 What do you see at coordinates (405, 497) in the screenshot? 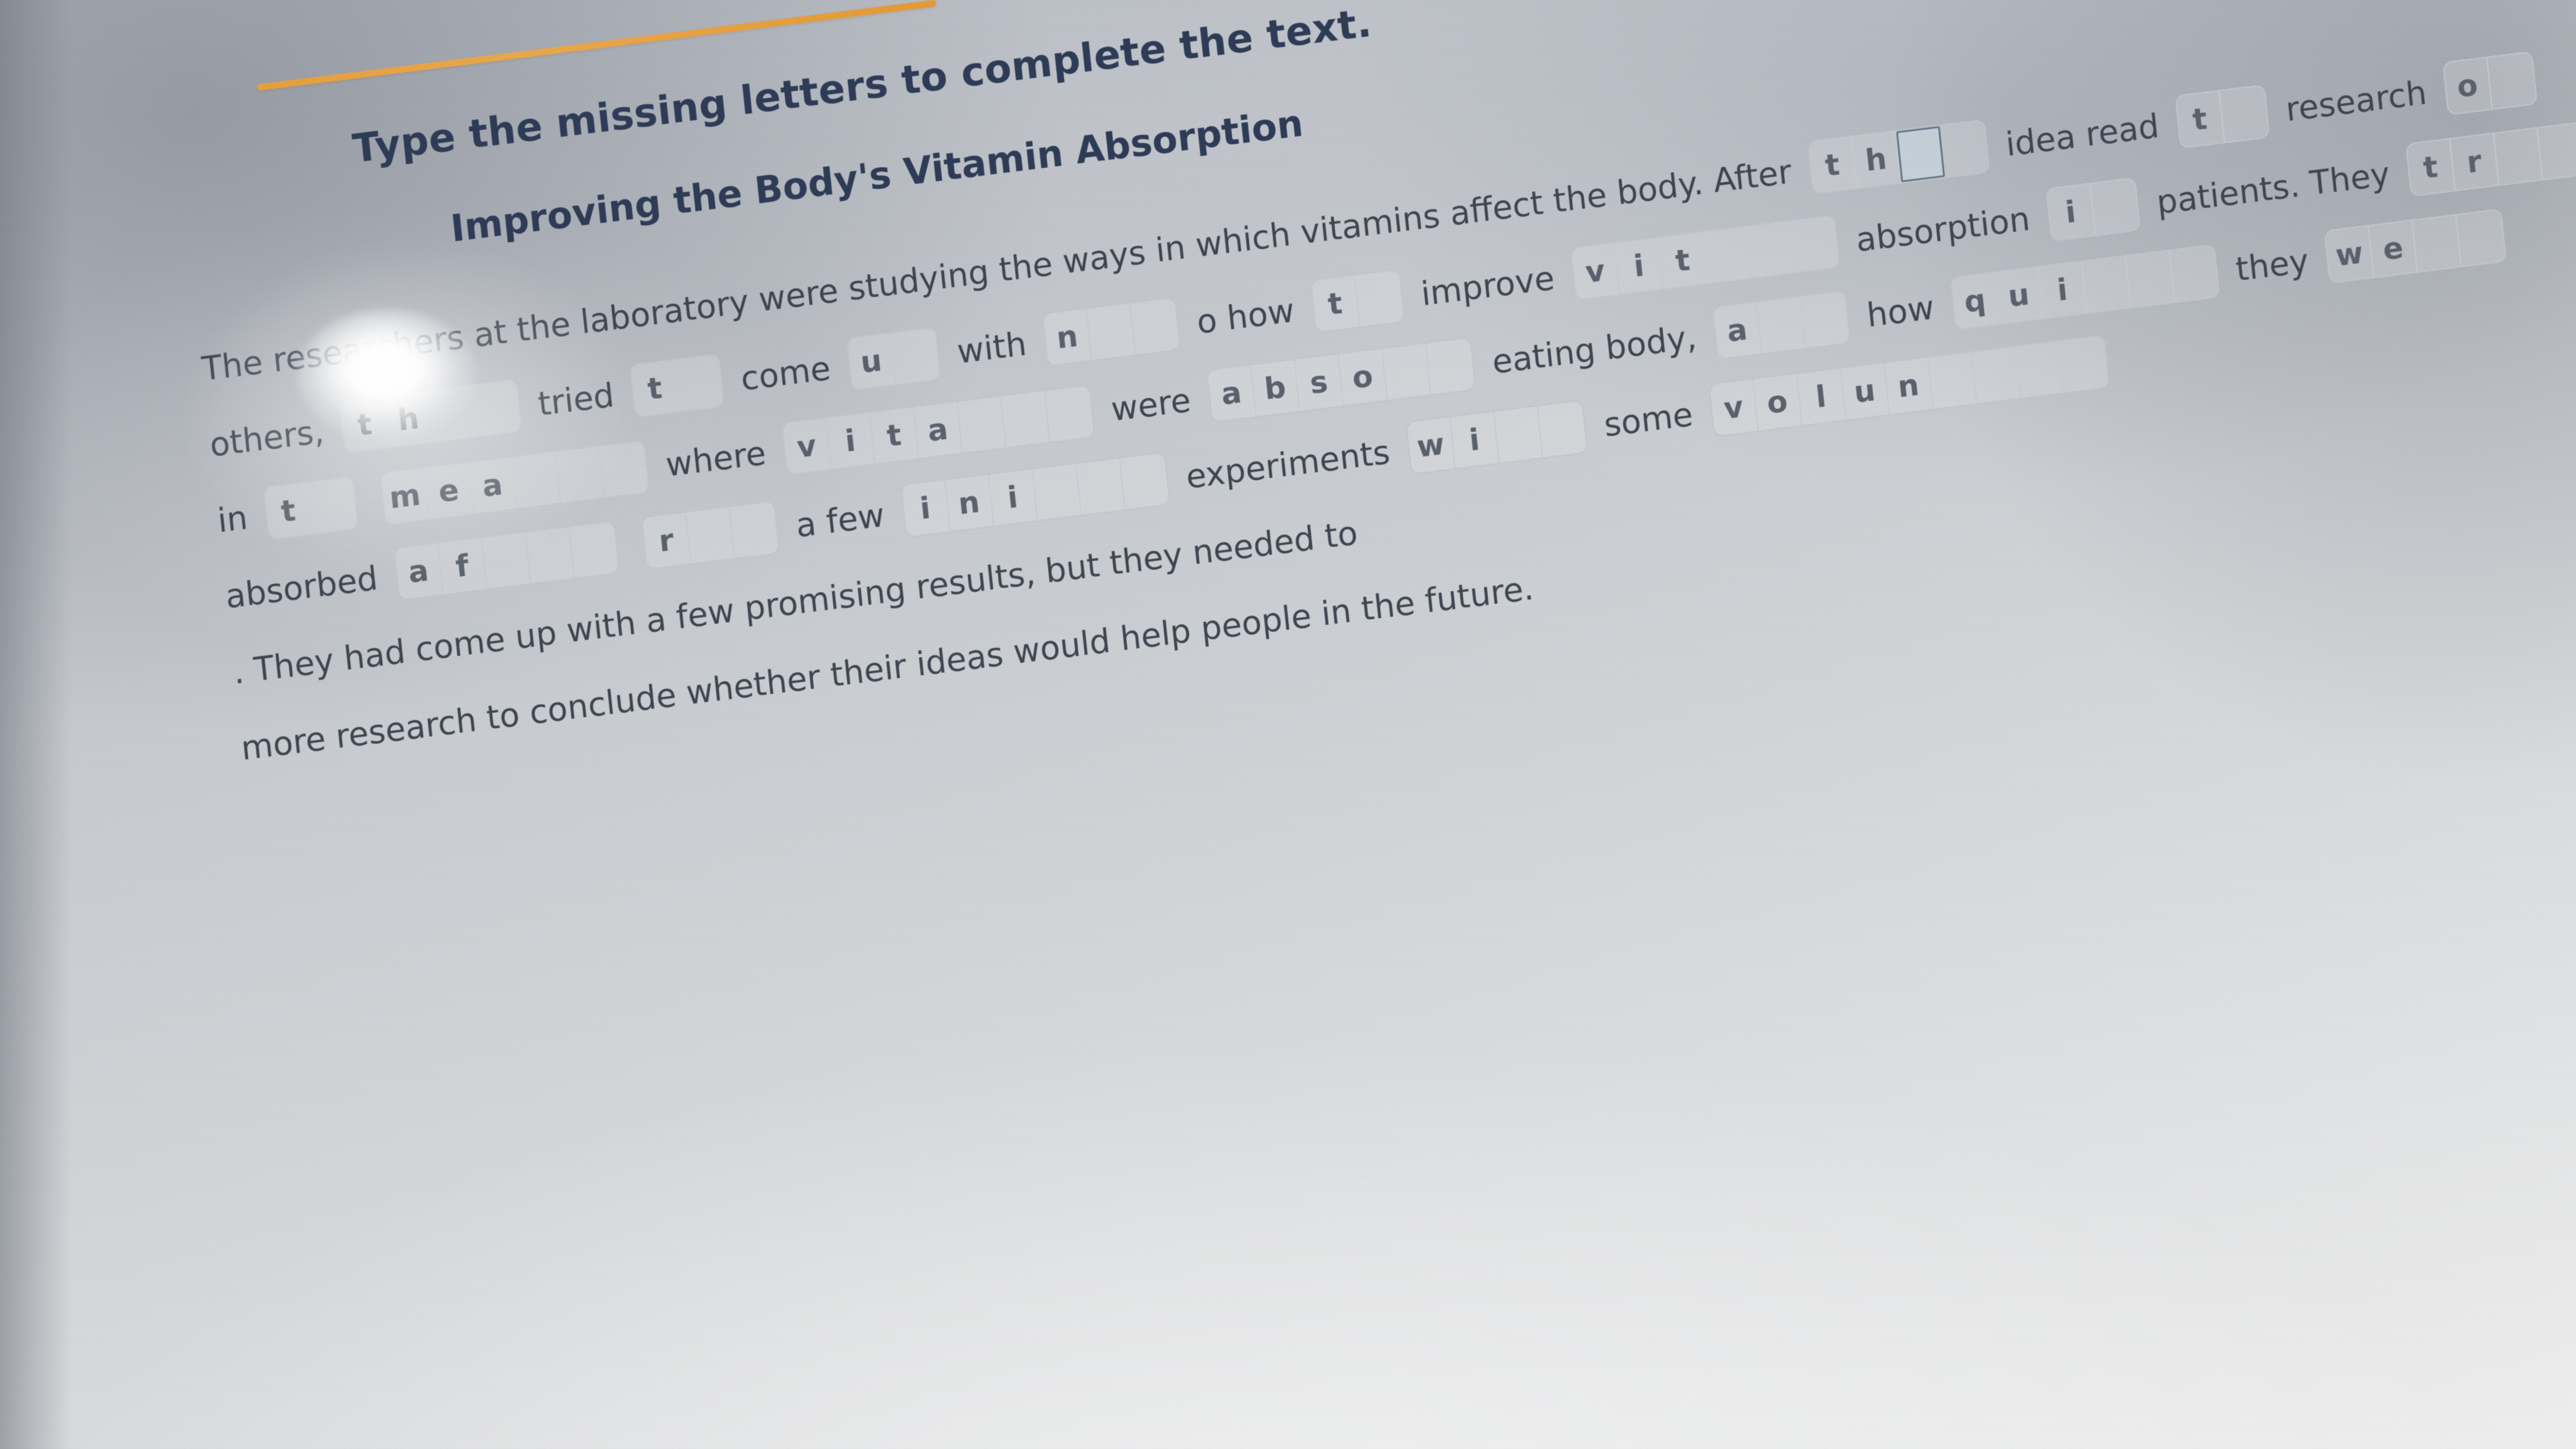
I see `letter-cell-filled: m` at bounding box center [405, 497].